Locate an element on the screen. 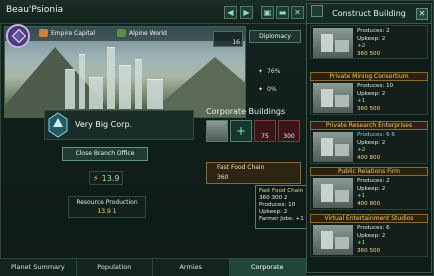  capital-icon is located at coordinates (43, 33).